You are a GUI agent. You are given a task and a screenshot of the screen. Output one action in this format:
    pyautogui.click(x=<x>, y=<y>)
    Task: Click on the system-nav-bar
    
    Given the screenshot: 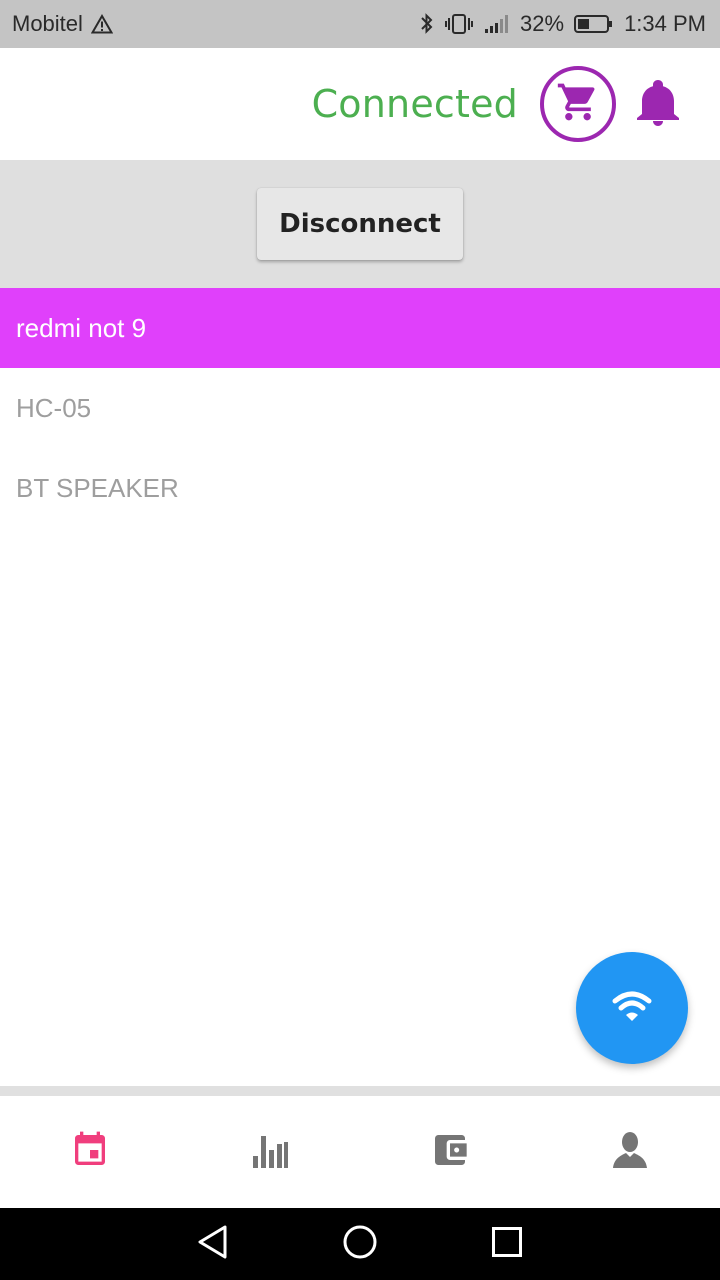 What is the action you would take?
    pyautogui.click(x=360, y=1244)
    